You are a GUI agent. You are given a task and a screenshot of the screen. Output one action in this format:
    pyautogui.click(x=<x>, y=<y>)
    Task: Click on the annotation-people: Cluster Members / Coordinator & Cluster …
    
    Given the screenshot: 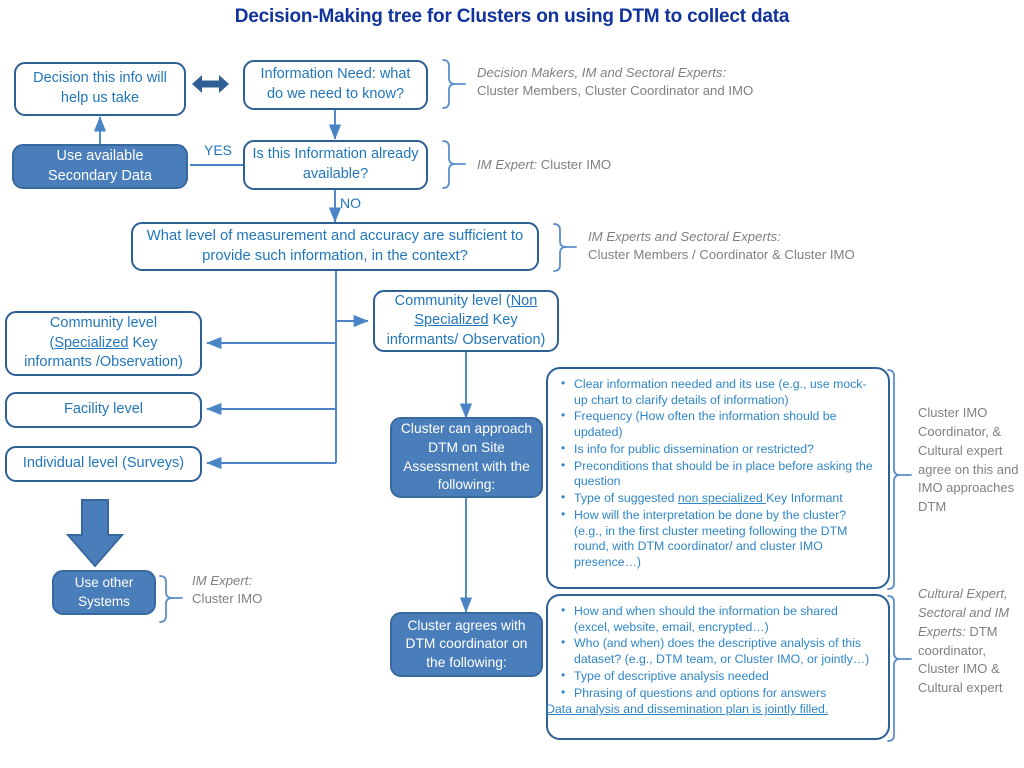 What is the action you would take?
    pyautogui.click(x=721, y=254)
    